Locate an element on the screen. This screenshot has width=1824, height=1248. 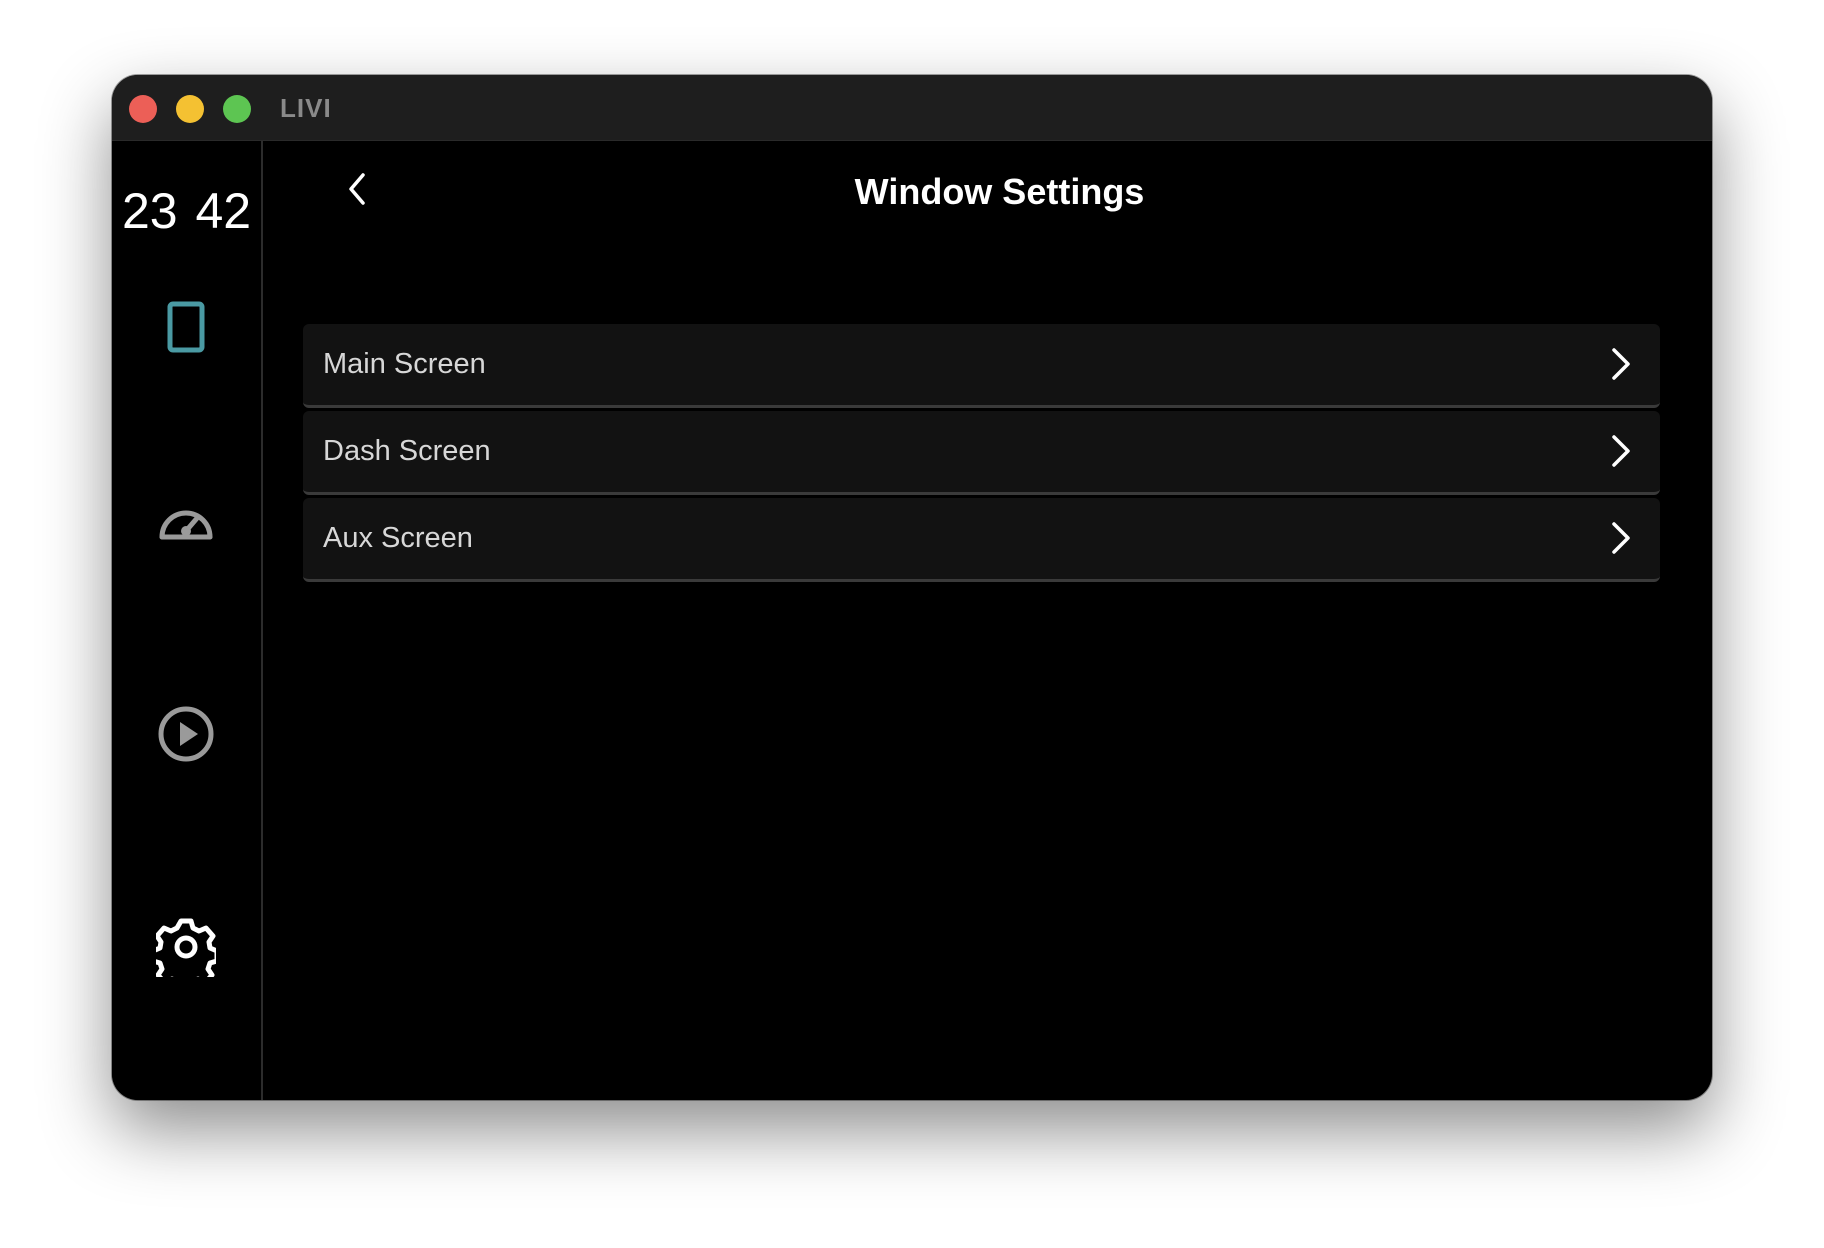
sidebar: 23 42 is located at coordinates (187, 620).